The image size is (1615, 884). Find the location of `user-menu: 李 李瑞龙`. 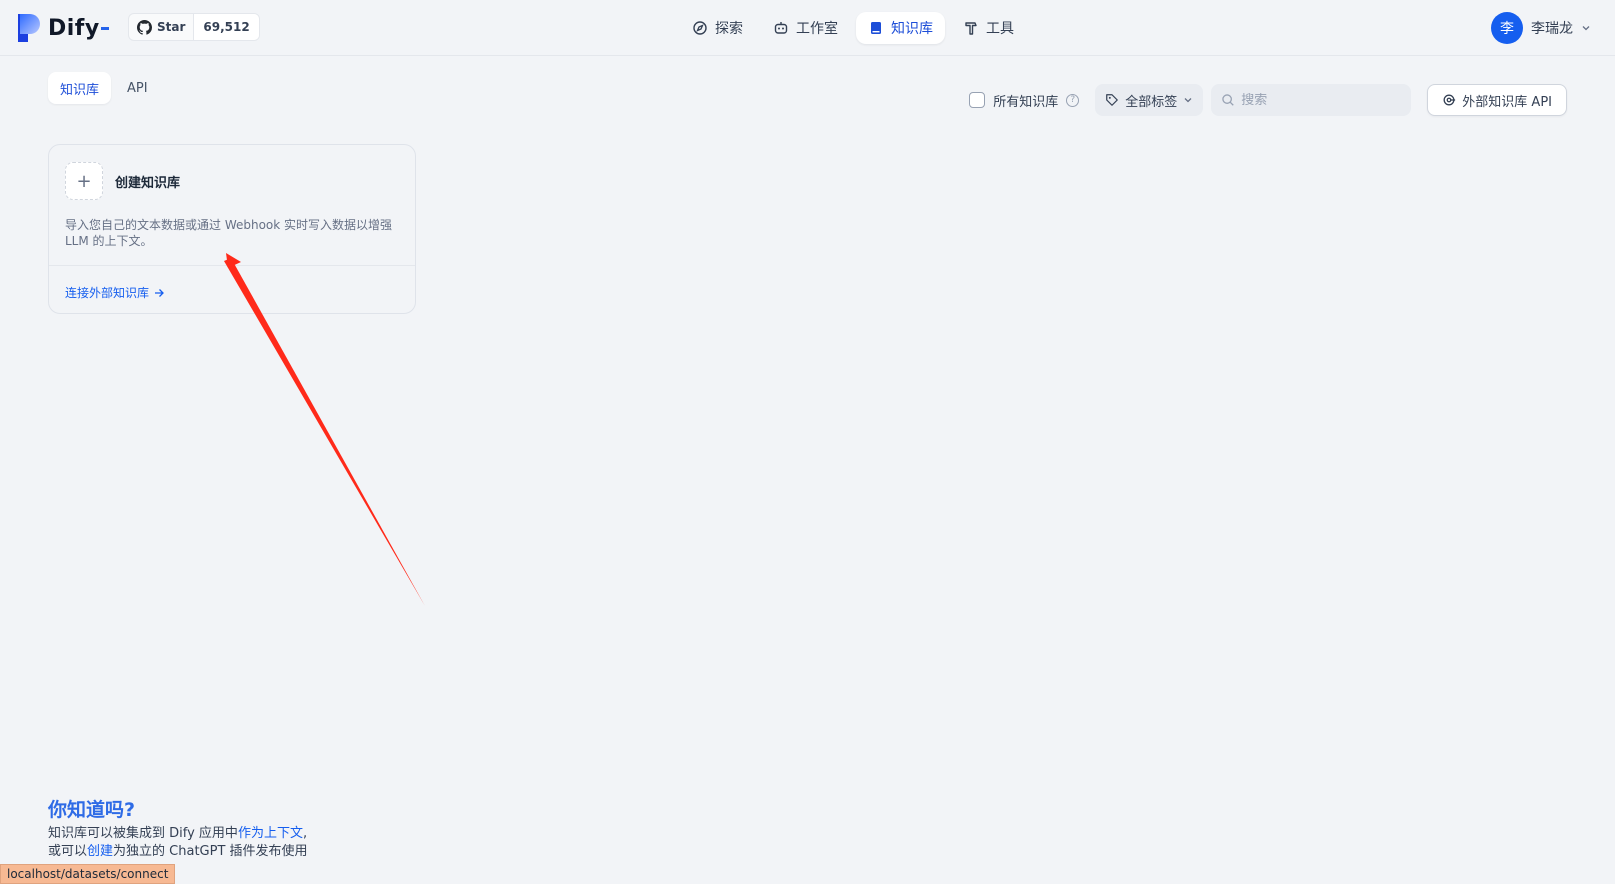

user-menu: 李 李瑞龙 is located at coordinates (1541, 28).